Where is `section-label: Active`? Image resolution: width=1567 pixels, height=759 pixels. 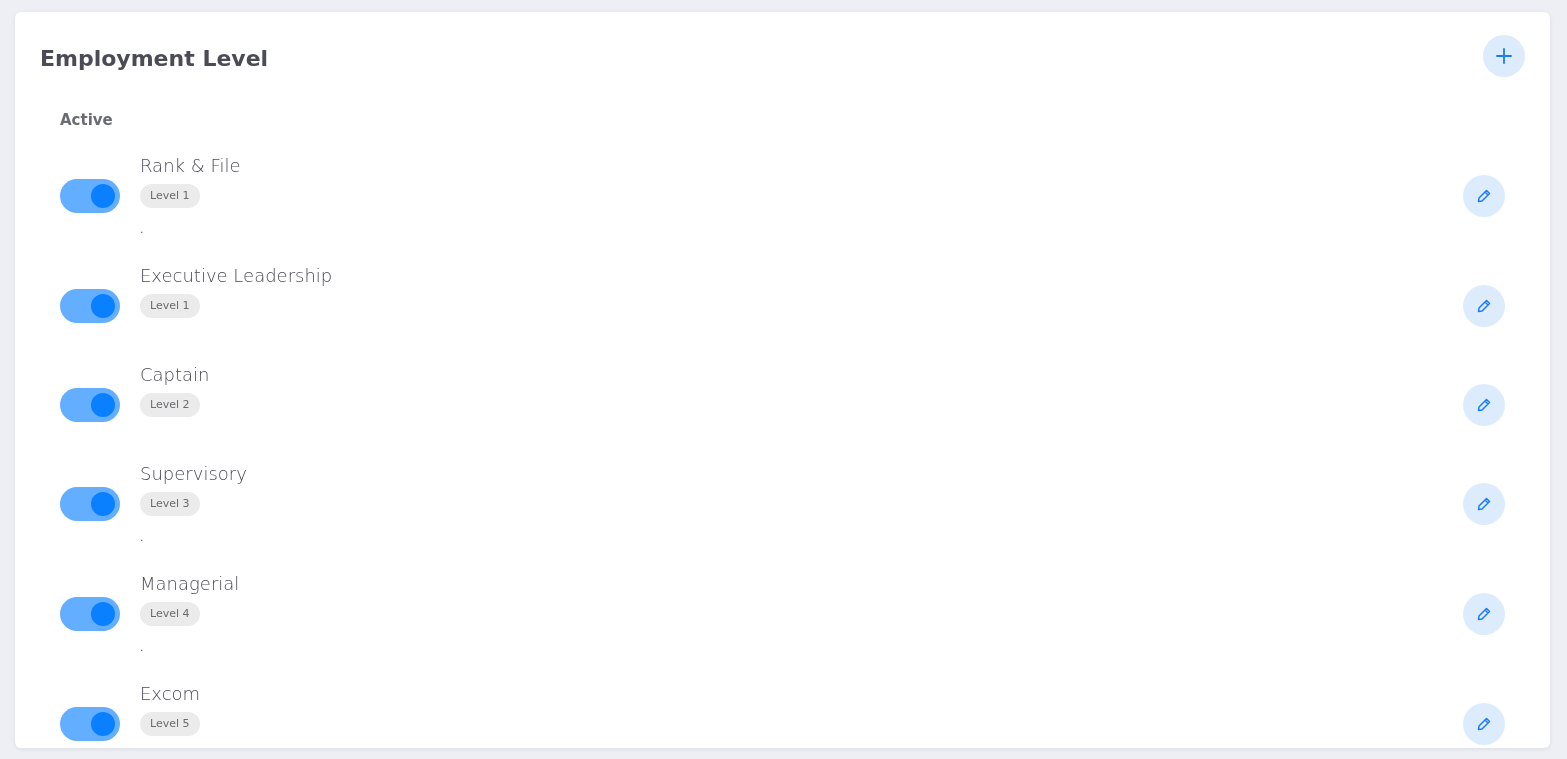
section-label: Active is located at coordinates (87, 120).